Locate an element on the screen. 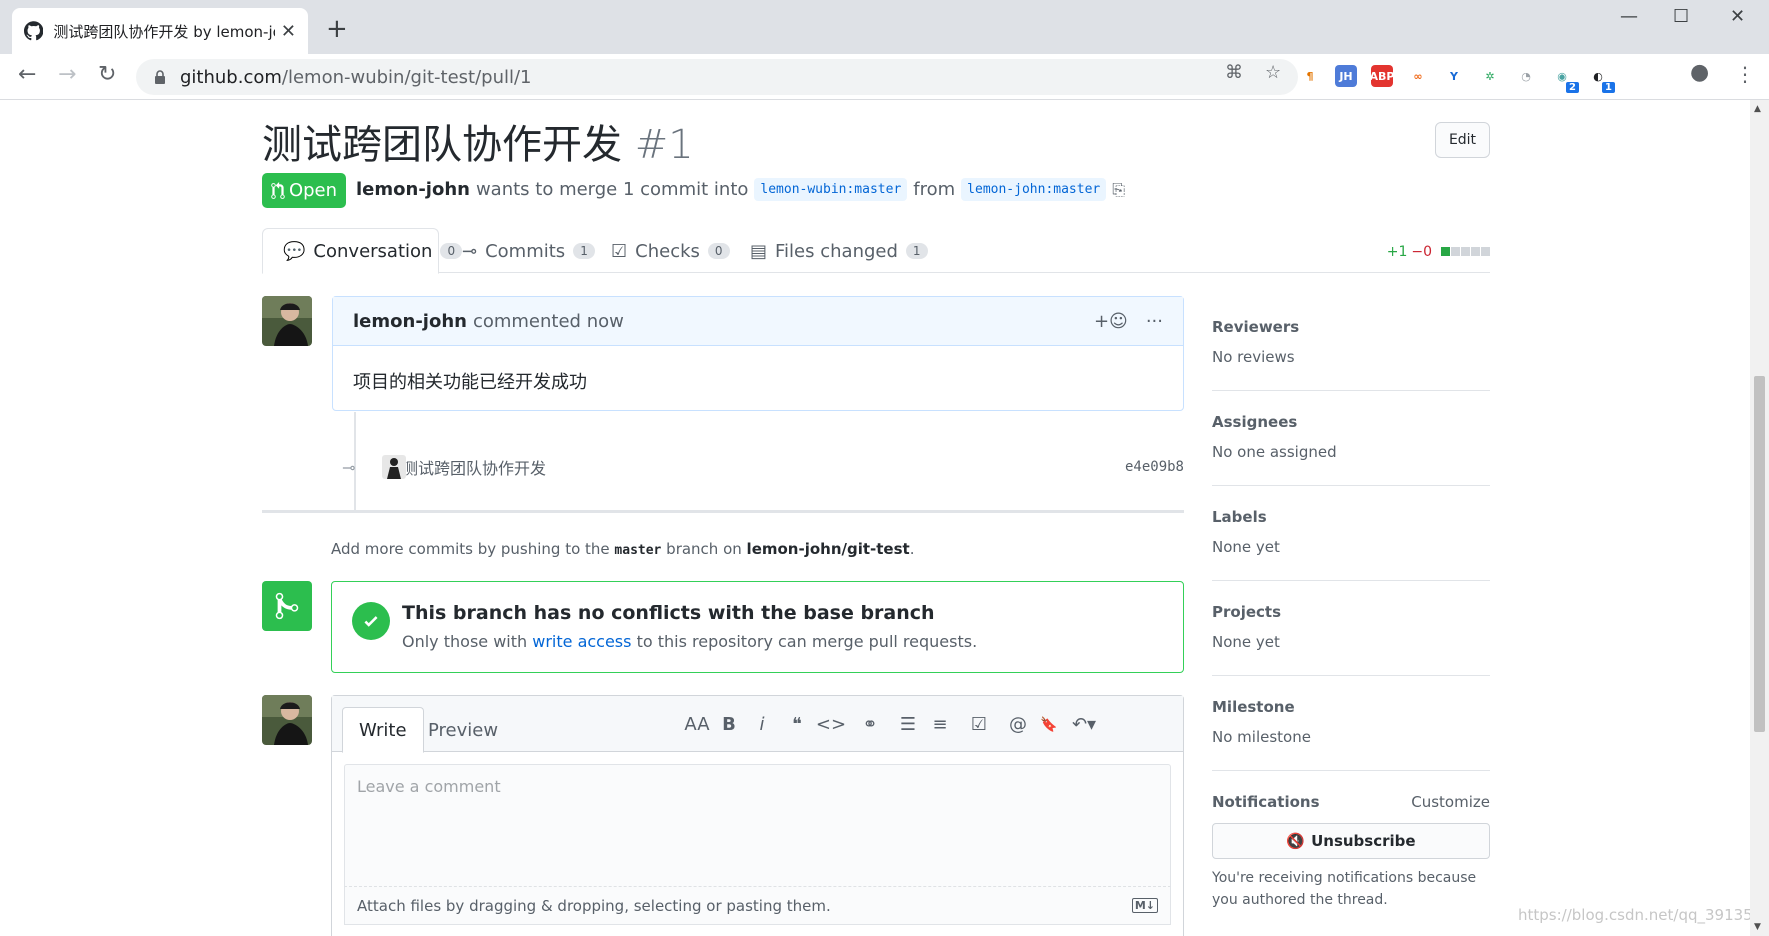  sidebar-value: No milestone is located at coordinates (1261, 737).